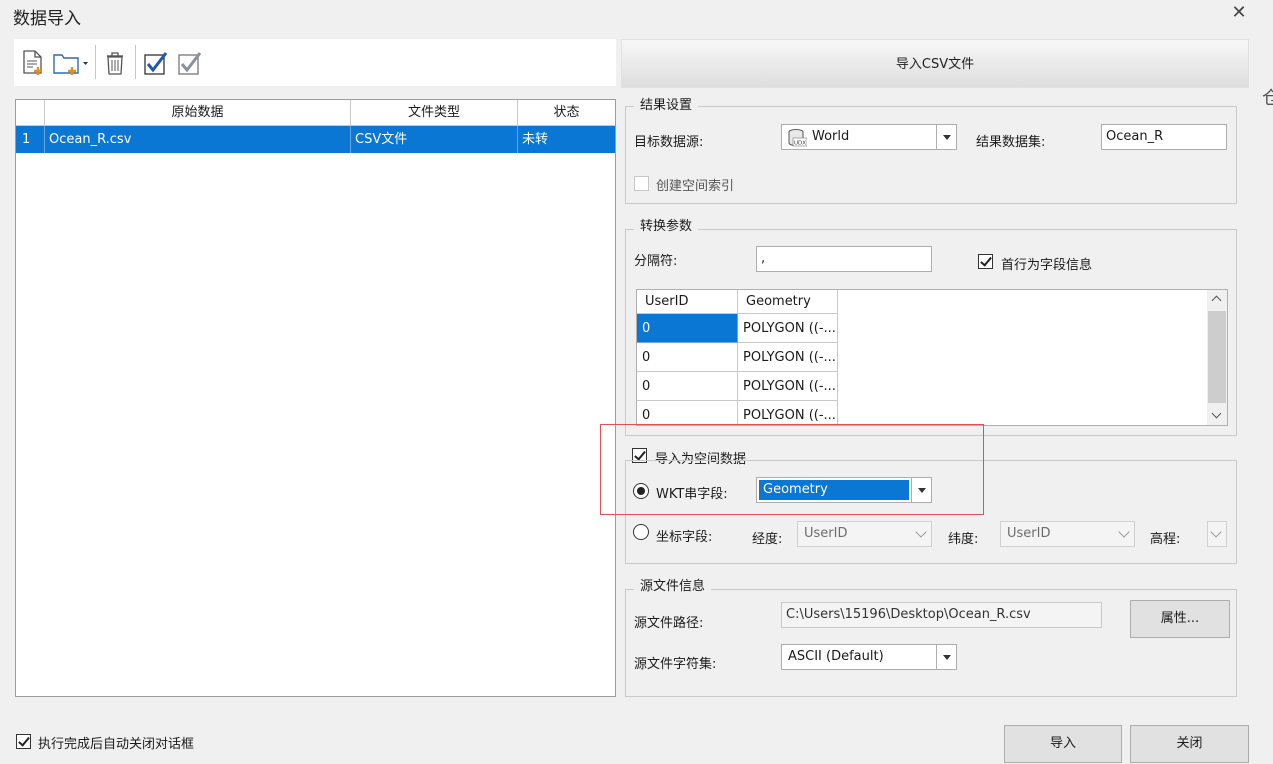 This screenshot has height=764, width=1273. What do you see at coordinates (687, 302) in the screenshot?
I see `preview-header-userid: UserID` at bounding box center [687, 302].